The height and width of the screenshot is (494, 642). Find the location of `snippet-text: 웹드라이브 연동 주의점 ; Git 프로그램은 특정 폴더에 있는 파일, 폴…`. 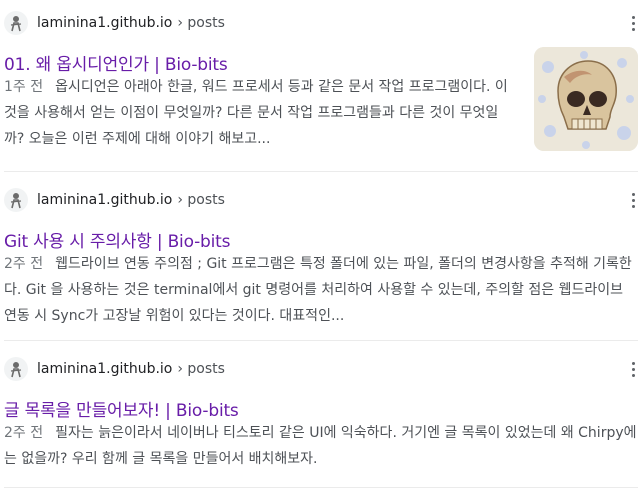

snippet-text: 웹드라이브 연동 주의점 ; Git 프로그램은 특정 폴더에 있는 파일, 폴… is located at coordinates (318, 290).